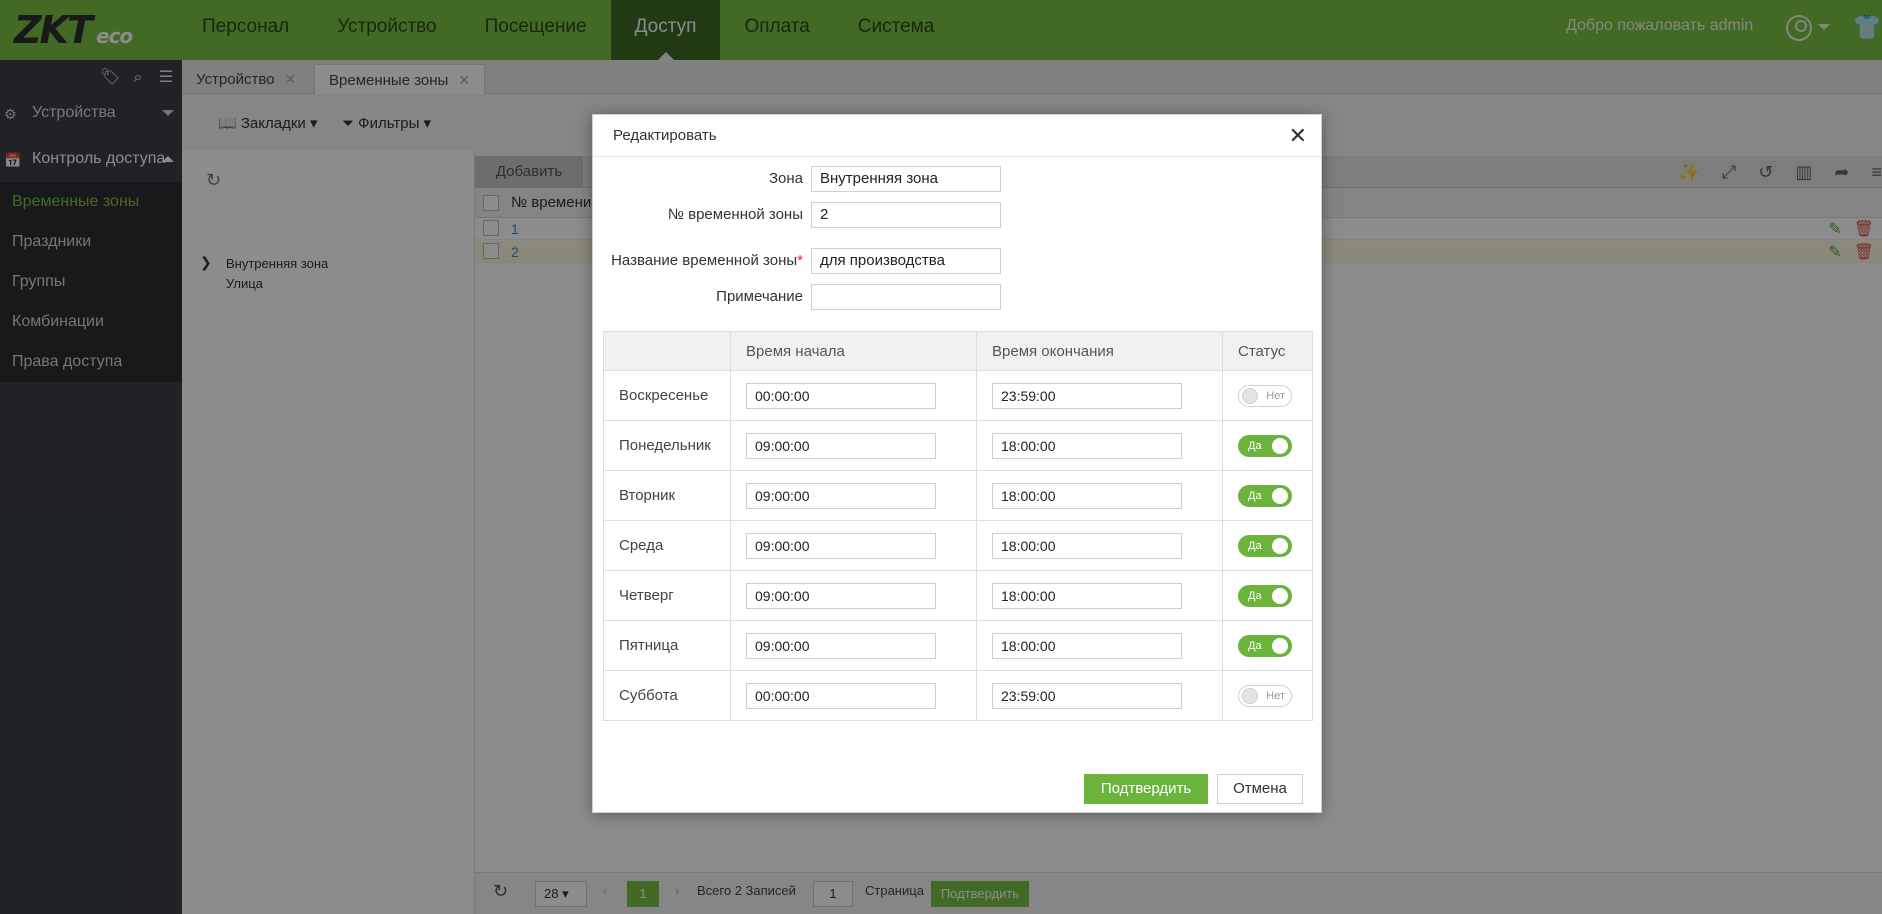 The height and width of the screenshot is (914, 1882). What do you see at coordinates (785, 178) in the screenshot?
I see `zone-label: Зона` at bounding box center [785, 178].